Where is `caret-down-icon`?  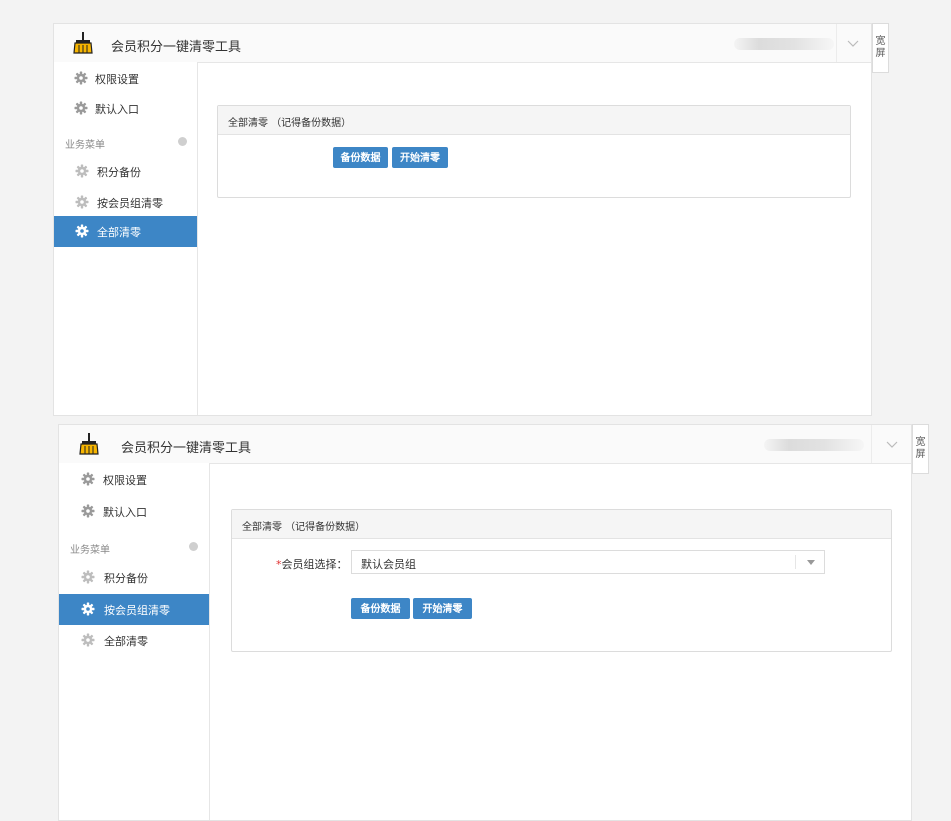 caret-down-icon is located at coordinates (811, 562).